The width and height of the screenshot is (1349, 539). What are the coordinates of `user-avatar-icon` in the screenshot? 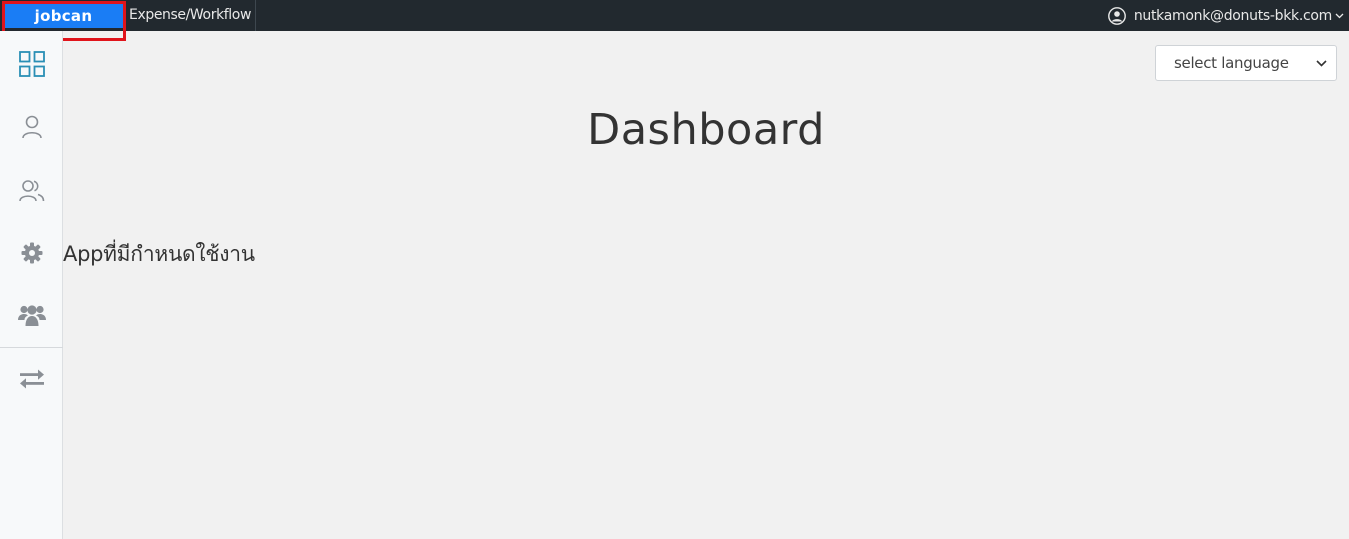 It's located at (1116, 15).